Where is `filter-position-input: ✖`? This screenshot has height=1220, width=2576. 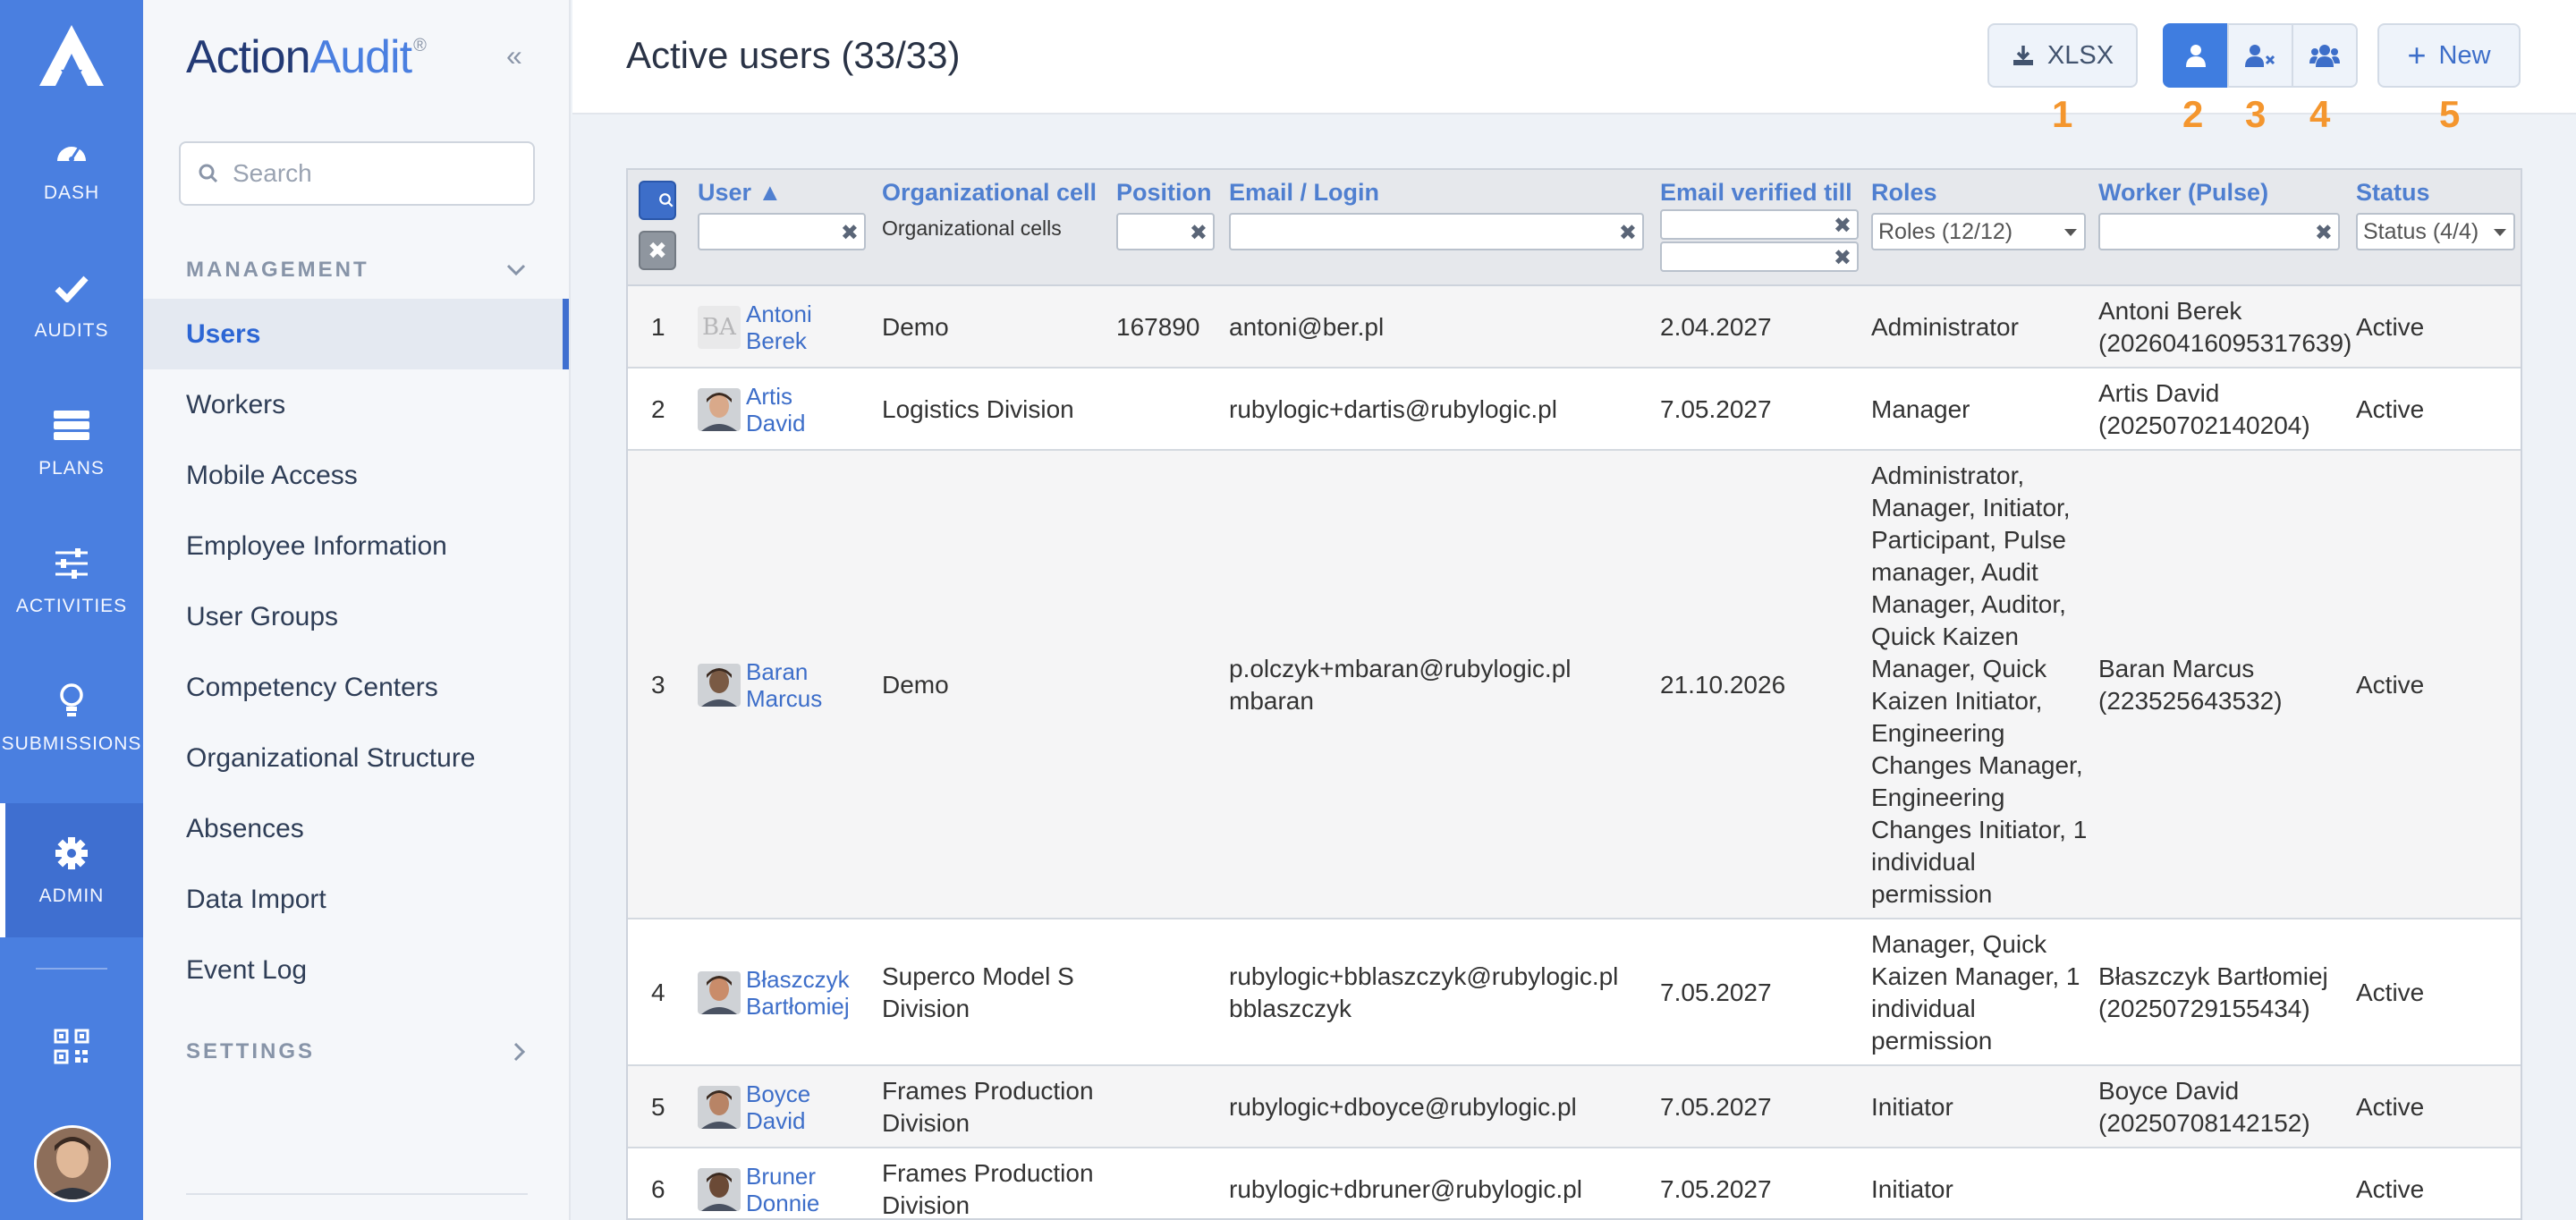
filter-position-input: ✖ is located at coordinates (1165, 231).